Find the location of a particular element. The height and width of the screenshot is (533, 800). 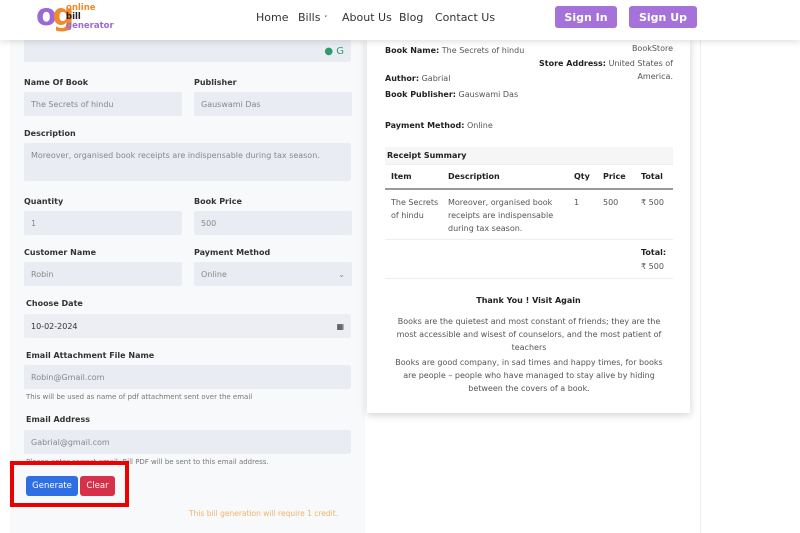

thank-you: Thank You ! Visit Again is located at coordinates (528, 300).